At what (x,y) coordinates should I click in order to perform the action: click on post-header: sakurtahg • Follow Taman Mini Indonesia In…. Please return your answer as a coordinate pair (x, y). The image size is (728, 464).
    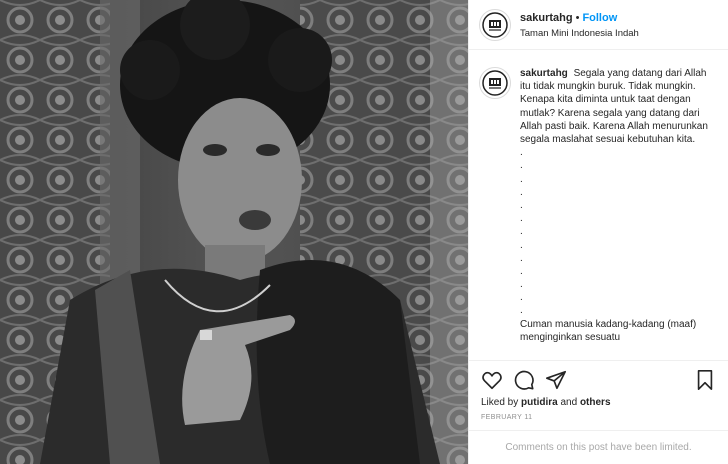
    Looking at the image, I should click on (598, 25).